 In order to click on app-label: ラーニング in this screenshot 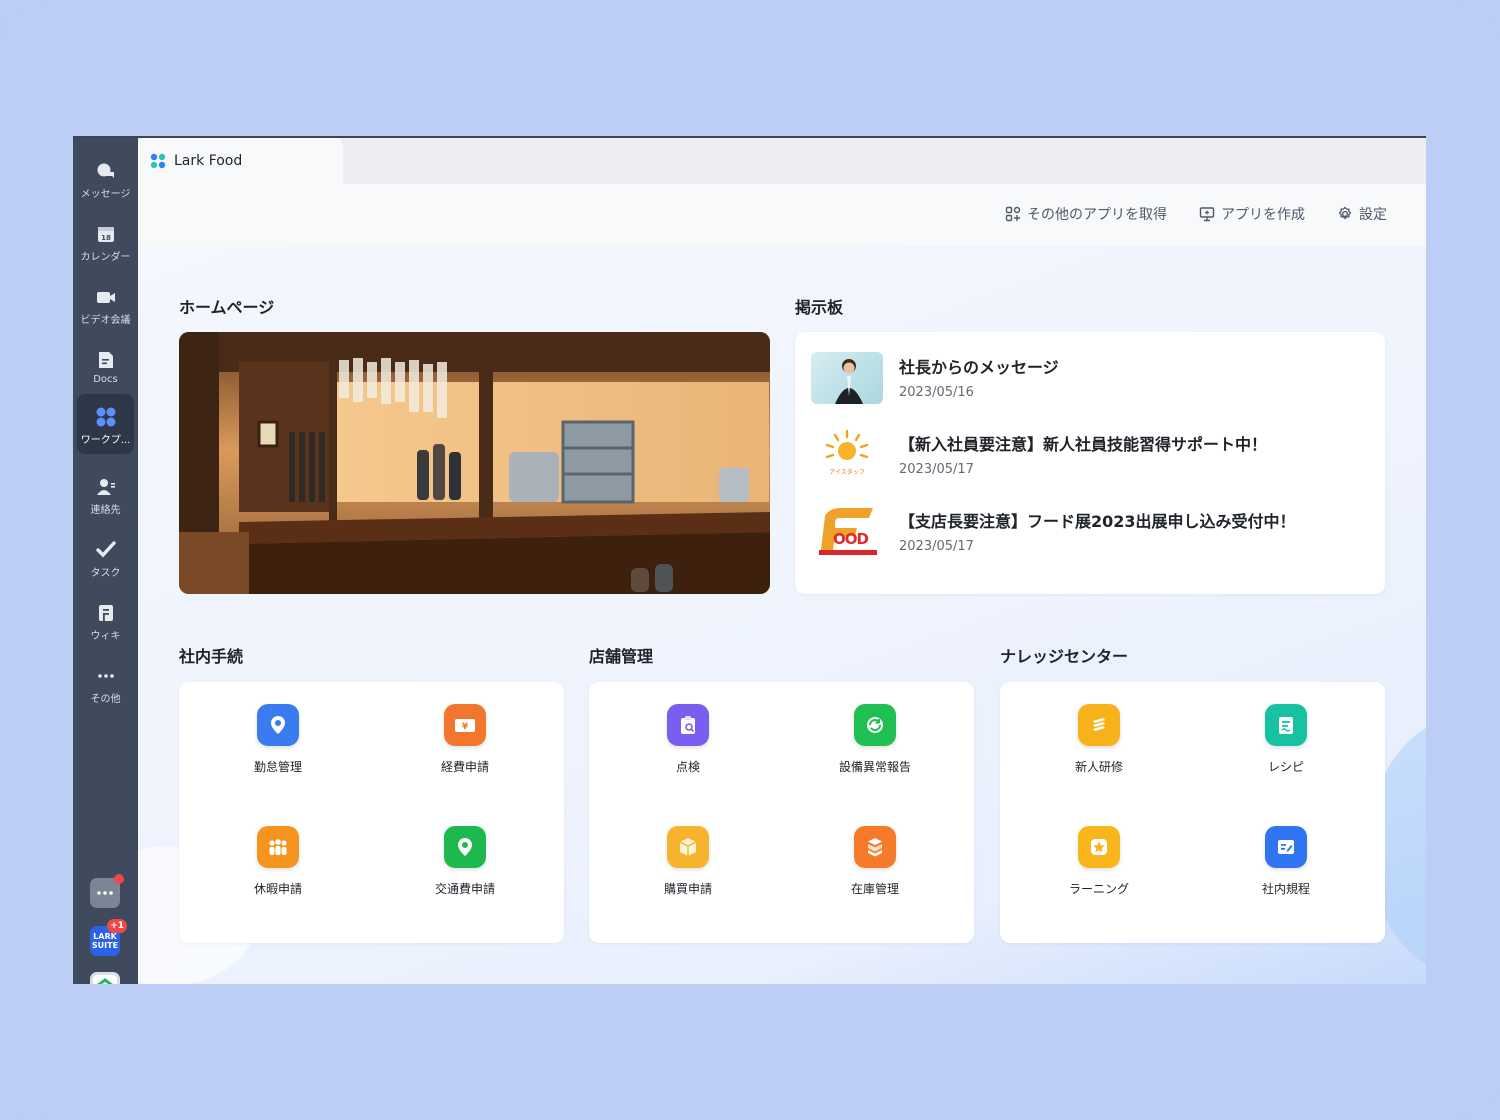, I will do `click(1098, 889)`.